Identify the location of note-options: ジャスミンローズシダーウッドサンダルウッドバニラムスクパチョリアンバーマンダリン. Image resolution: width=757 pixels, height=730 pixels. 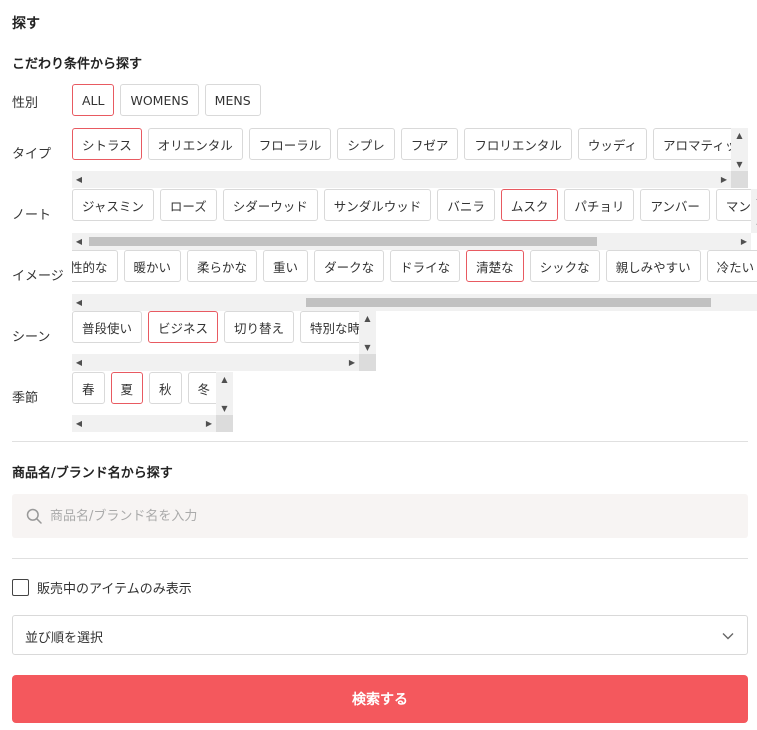
(411, 205).